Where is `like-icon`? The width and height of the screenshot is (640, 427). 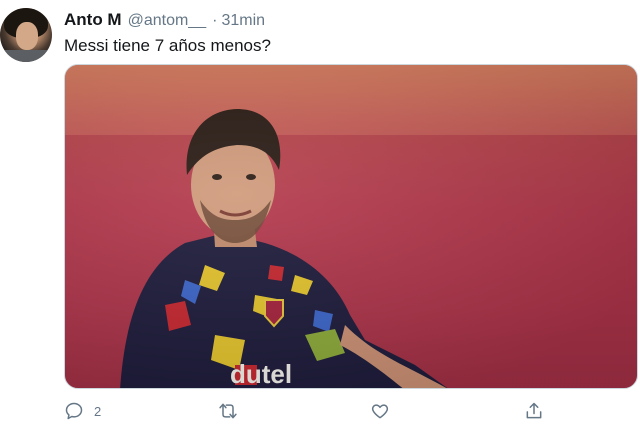
like-icon is located at coordinates (380, 411).